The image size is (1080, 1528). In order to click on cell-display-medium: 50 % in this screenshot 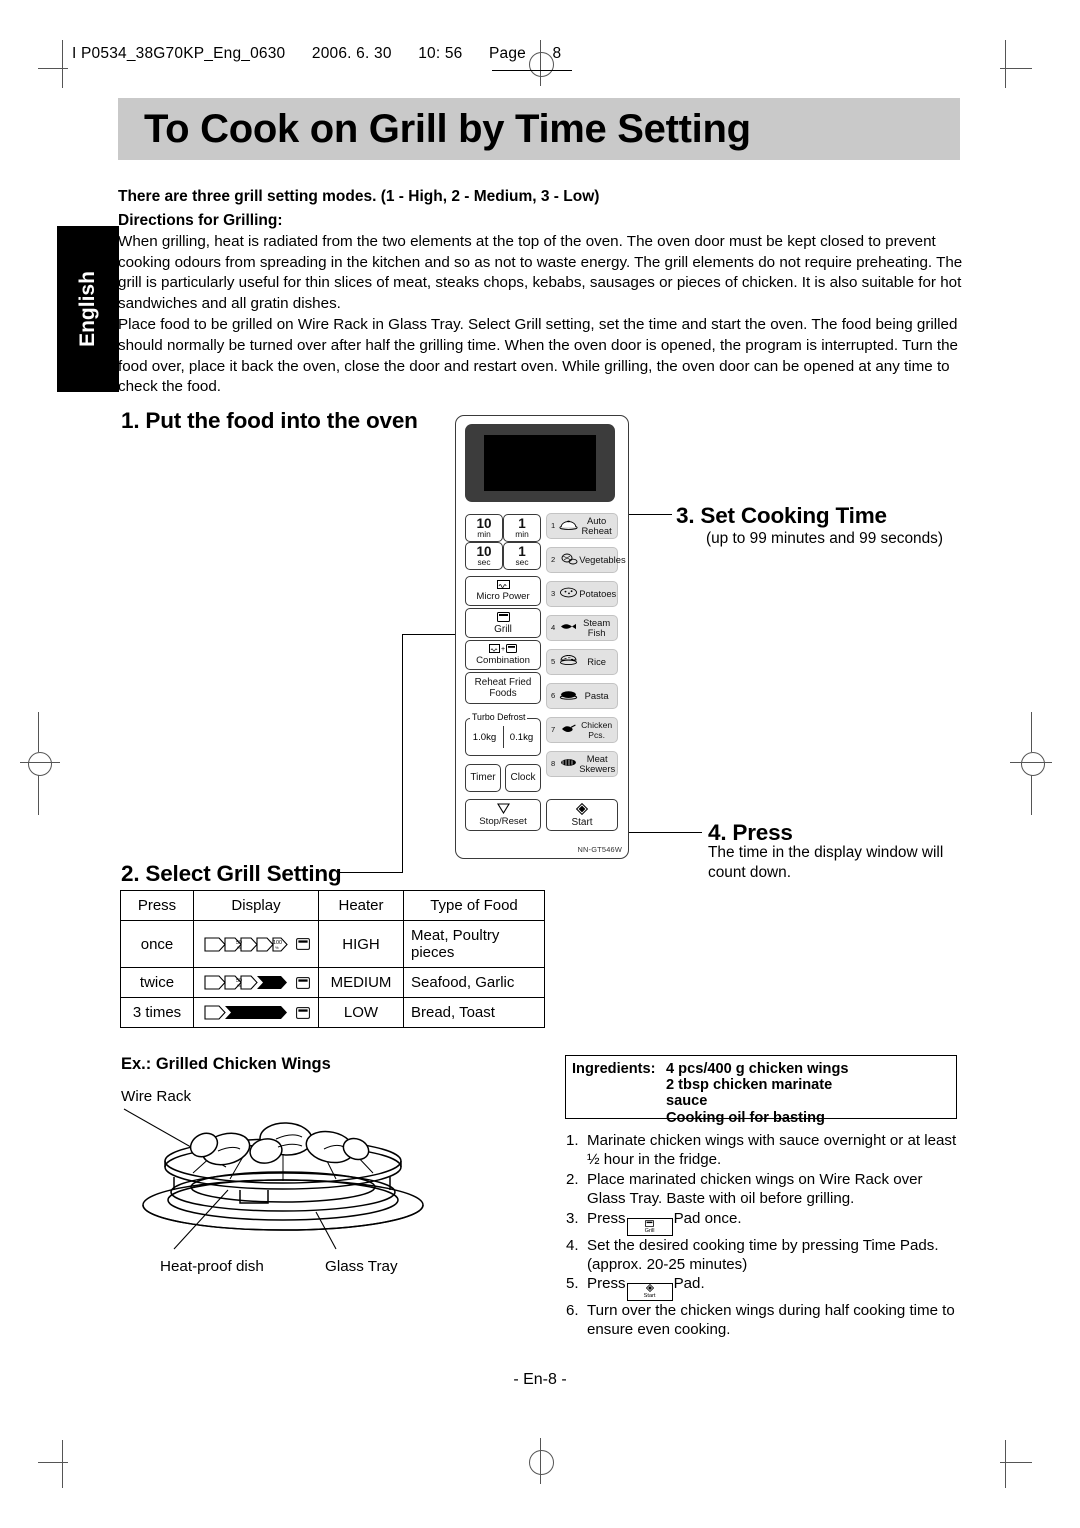, I will do `click(256, 982)`.